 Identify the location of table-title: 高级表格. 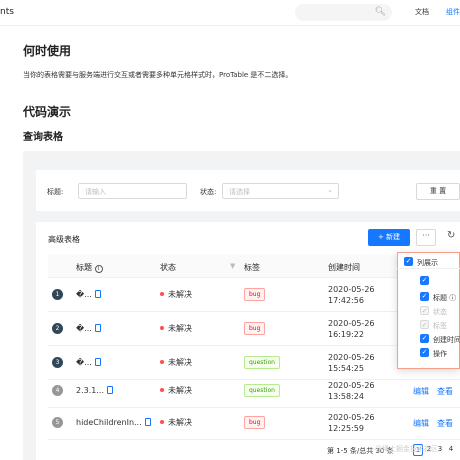
(64, 239).